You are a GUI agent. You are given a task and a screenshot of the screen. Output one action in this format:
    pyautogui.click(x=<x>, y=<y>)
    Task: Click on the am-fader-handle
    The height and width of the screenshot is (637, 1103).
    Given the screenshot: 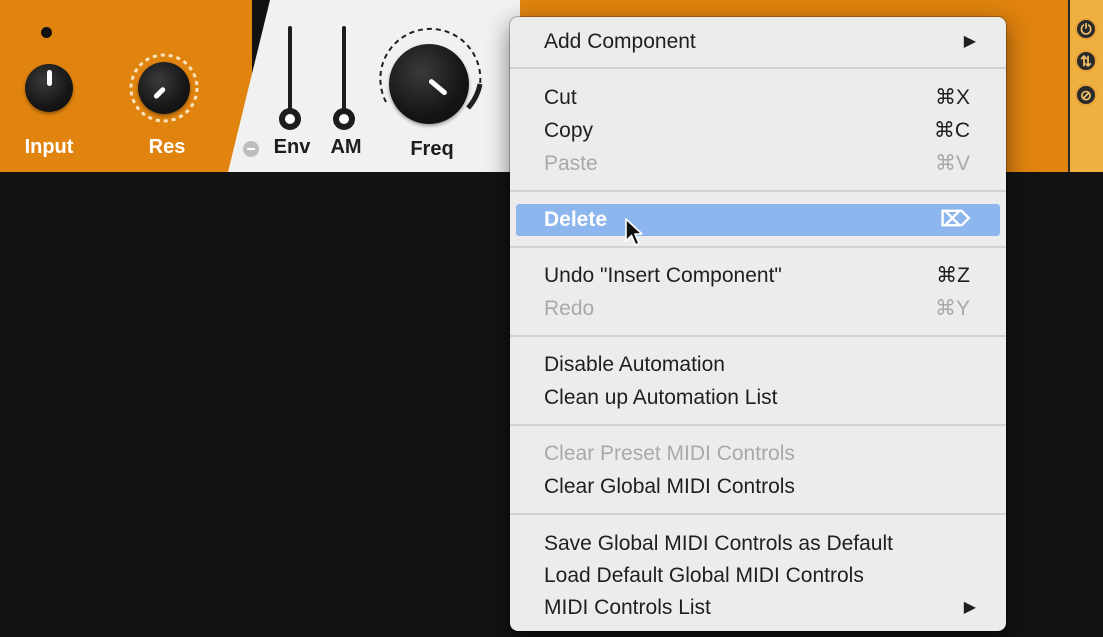 What is the action you would take?
    pyautogui.click(x=344, y=119)
    